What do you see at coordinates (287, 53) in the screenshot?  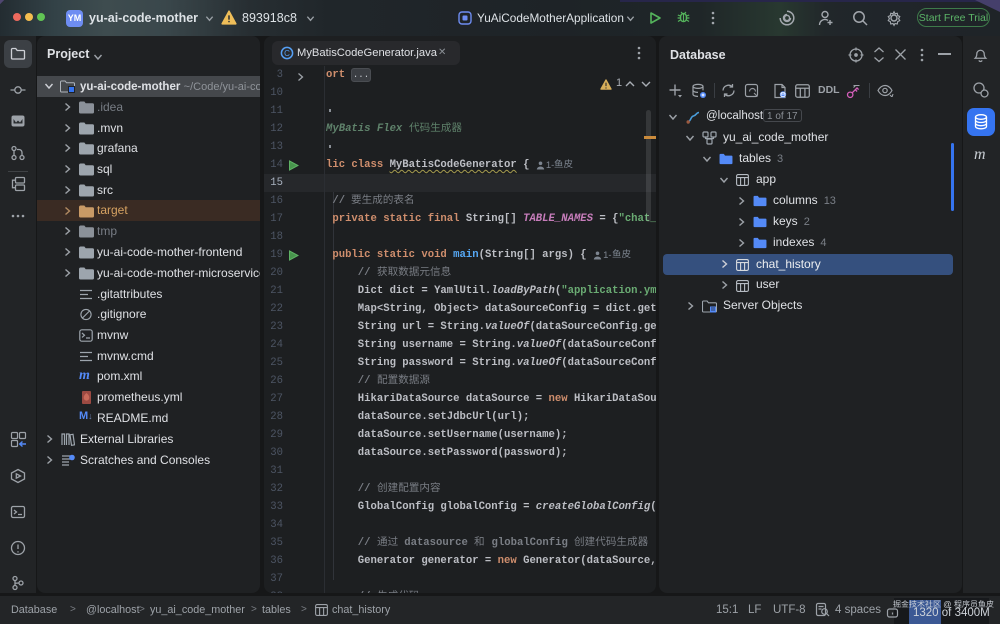 I see `svg-text: C` at bounding box center [287, 53].